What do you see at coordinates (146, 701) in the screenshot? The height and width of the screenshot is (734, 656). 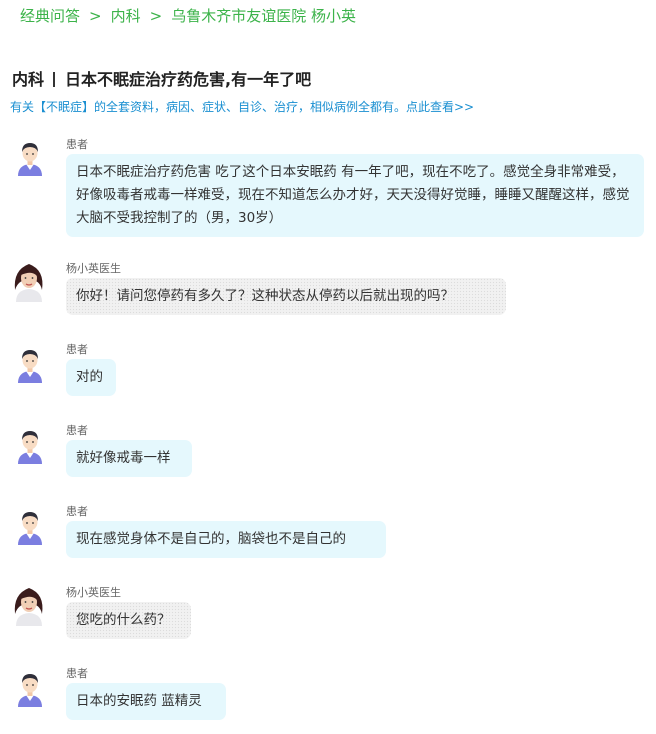 I see `patient-message-bubble: 日本的安眠药 蓝精灵` at bounding box center [146, 701].